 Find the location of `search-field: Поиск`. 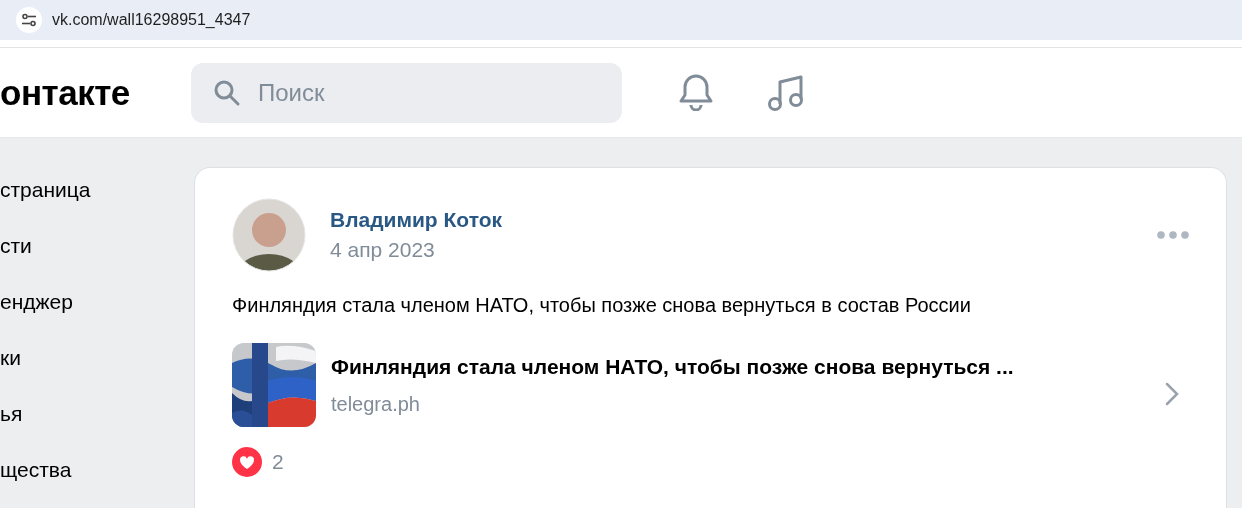

search-field: Поиск is located at coordinates (406, 92).